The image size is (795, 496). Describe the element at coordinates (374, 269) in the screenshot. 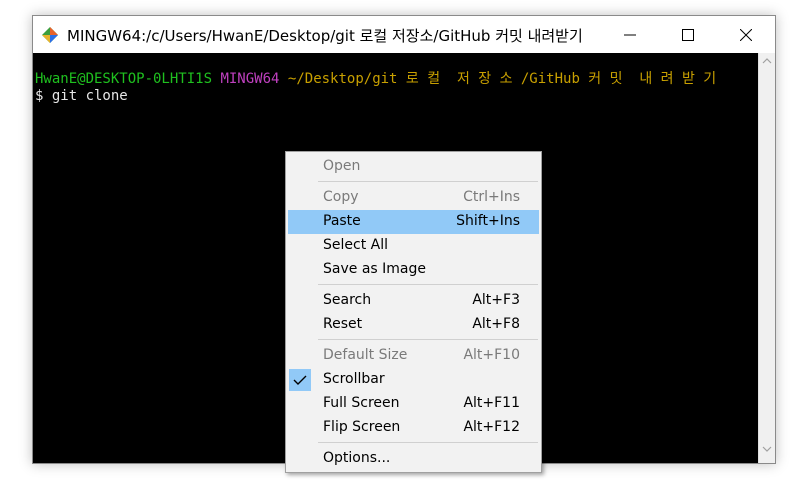

I see `menu-item-label: Save as Image` at that location.